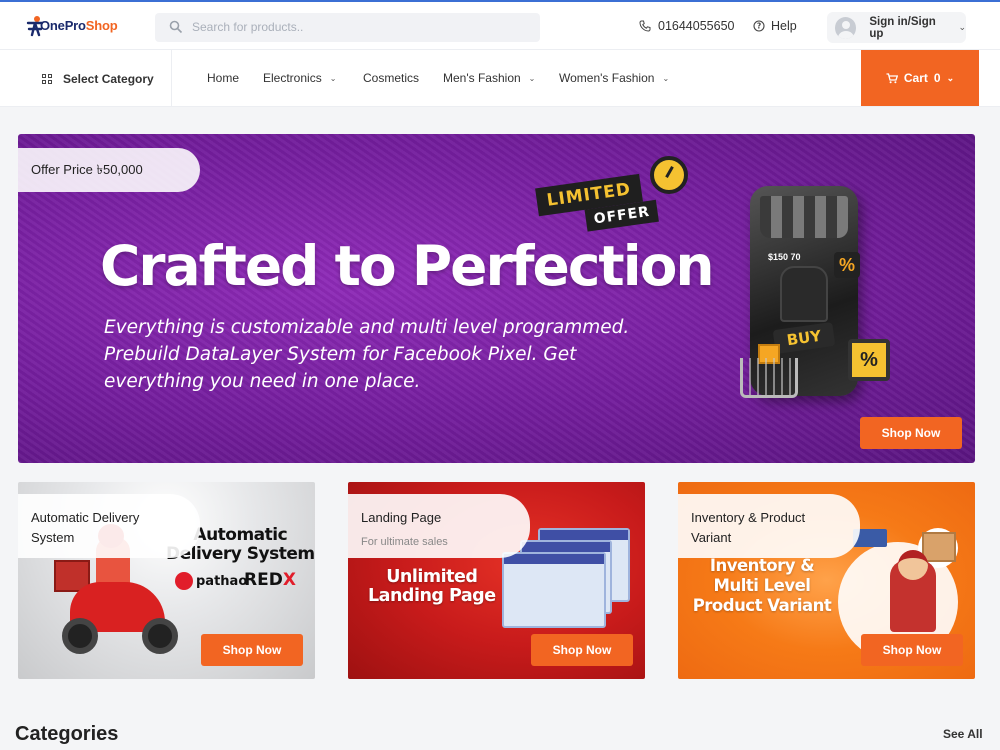 The width and height of the screenshot is (1000, 750). Describe the element at coordinates (101, 25) in the screenshot. I see `logo-shop: Shop` at that location.